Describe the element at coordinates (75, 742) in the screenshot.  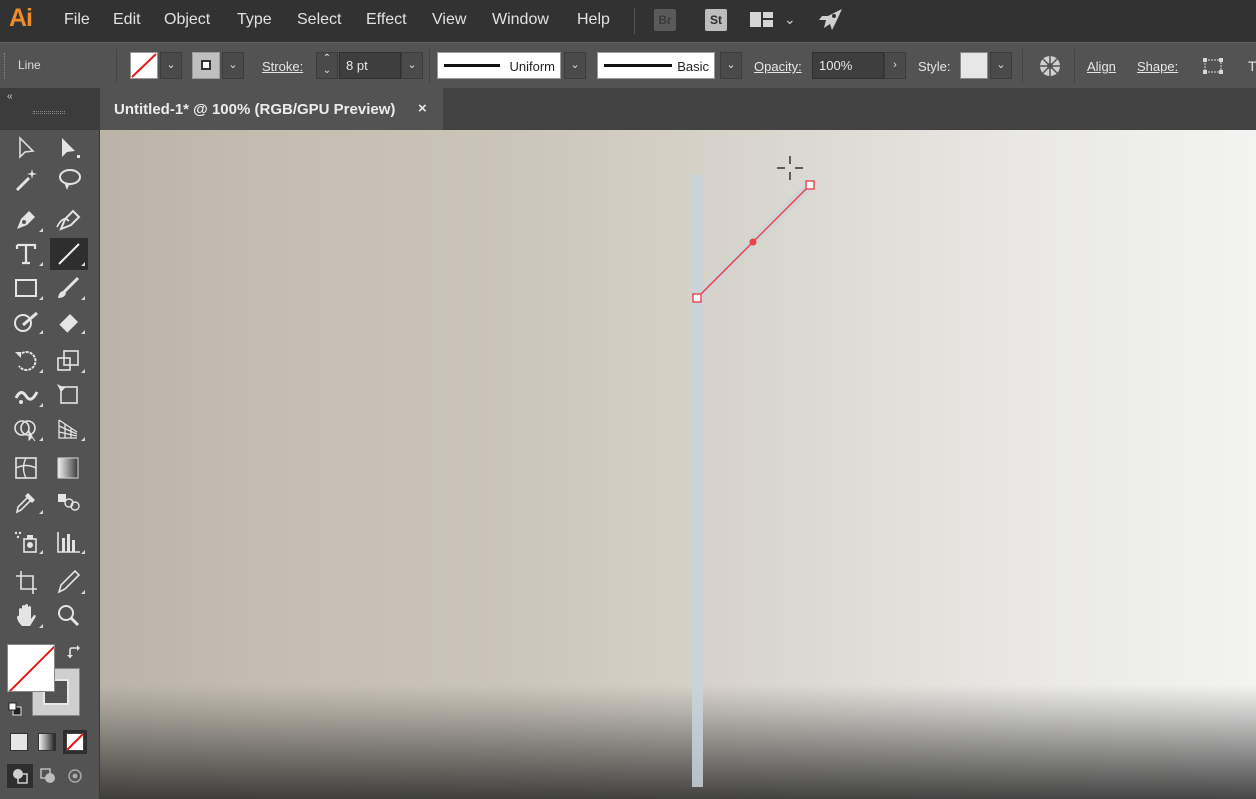
I see `none-mode-button` at that location.